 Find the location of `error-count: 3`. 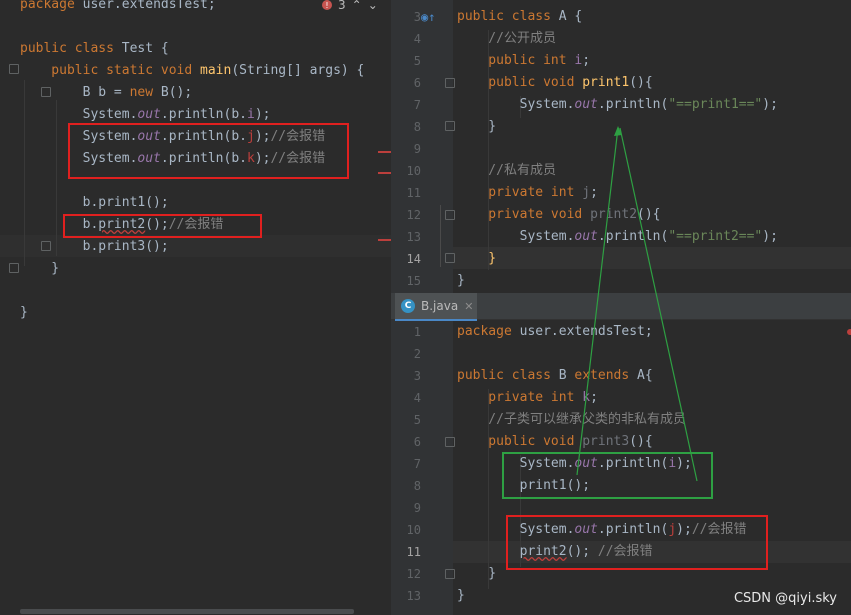

error-count: 3 is located at coordinates (342, 6).